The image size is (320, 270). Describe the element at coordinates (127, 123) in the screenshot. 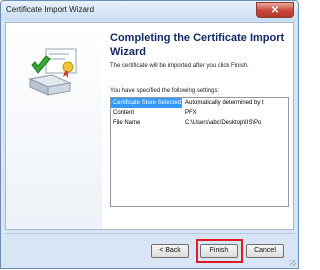

I see `setting-key: File Name` at that location.